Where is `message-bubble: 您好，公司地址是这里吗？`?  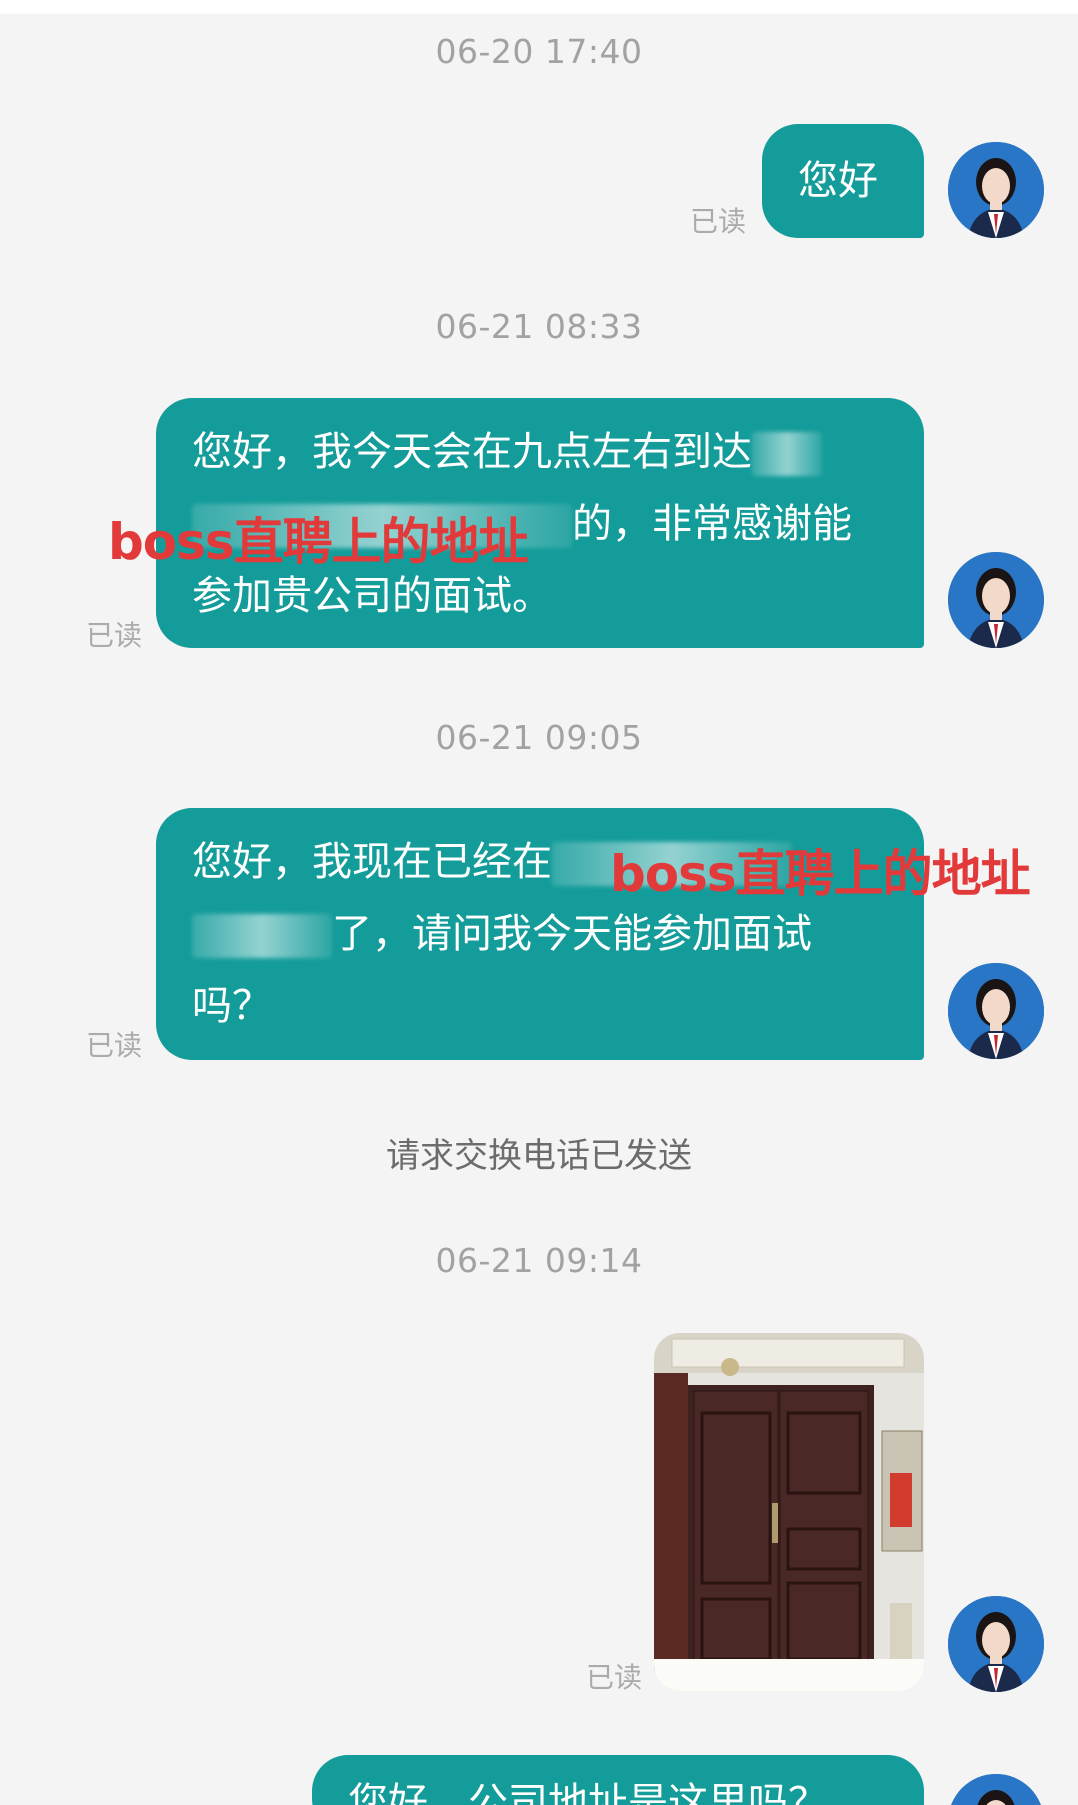
message-bubble: 您好，公司地址是这里吗？ is located at coordinates (618, 1780).